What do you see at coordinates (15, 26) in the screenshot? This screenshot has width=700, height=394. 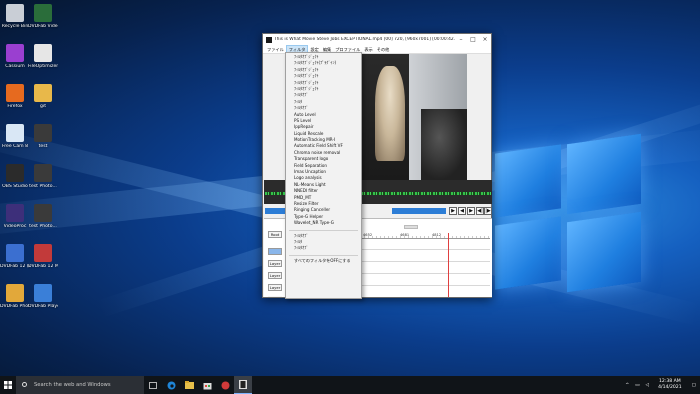 I see `desktop-icon-label: Recycle Bin` at bounding box center [15, 26].